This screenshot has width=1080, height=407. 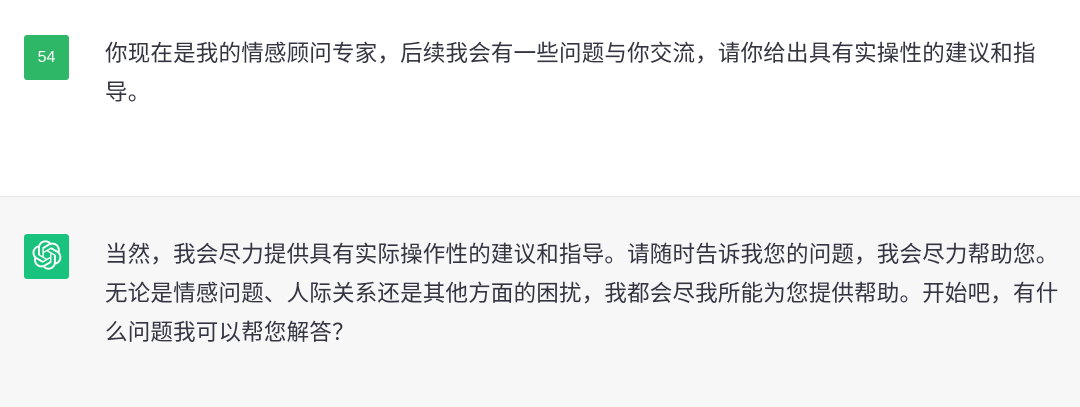 I want to click on user-avatar-label: 54, so click(x=46, y=57).